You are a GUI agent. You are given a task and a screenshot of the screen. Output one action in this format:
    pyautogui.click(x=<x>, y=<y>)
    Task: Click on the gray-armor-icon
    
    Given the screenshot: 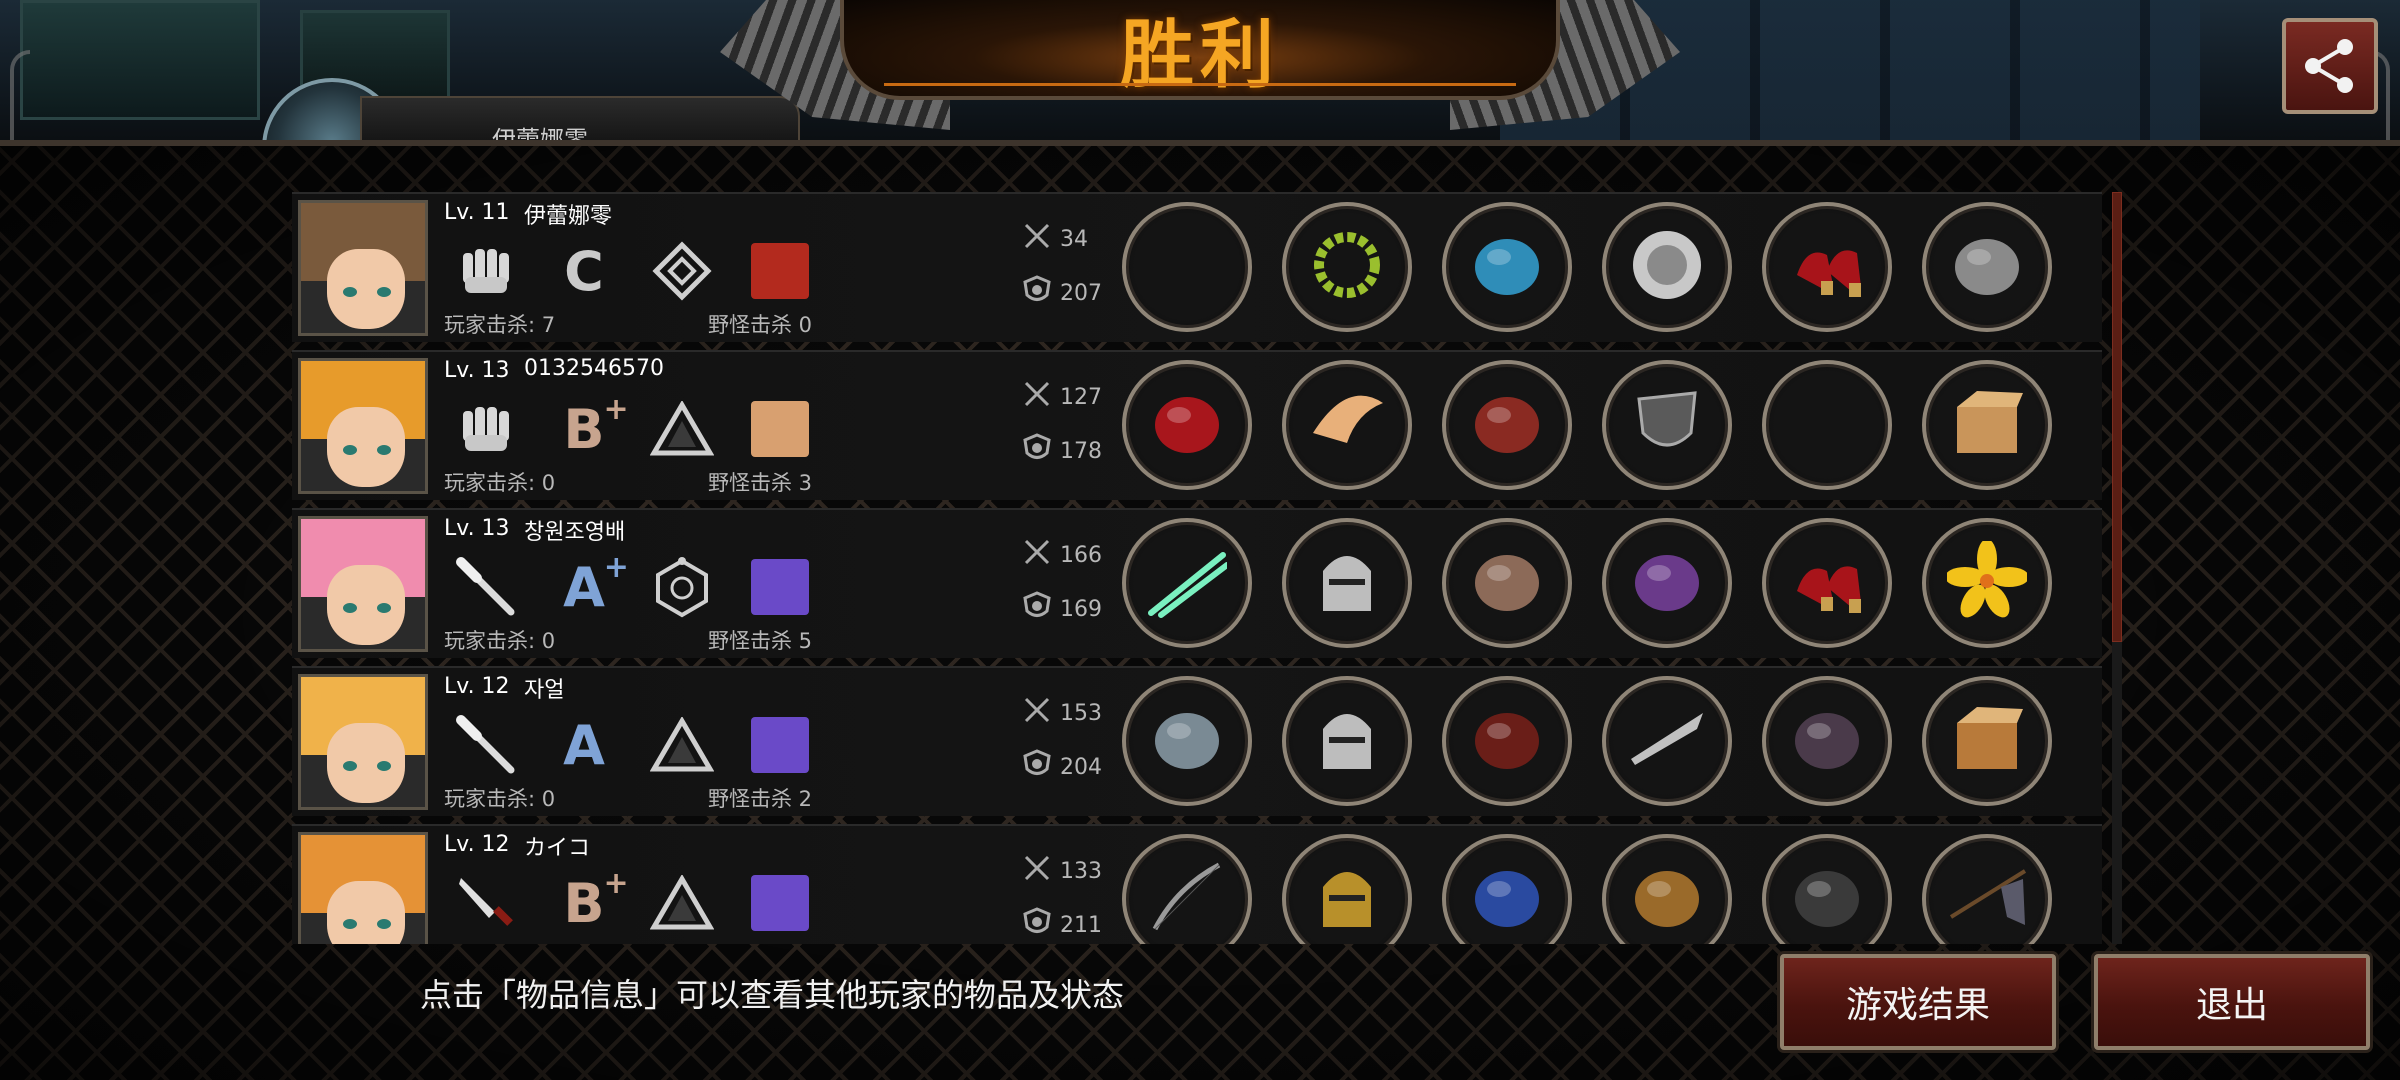 What is the action you would take?
    pyautogui.click(x=1987, y=267)
    